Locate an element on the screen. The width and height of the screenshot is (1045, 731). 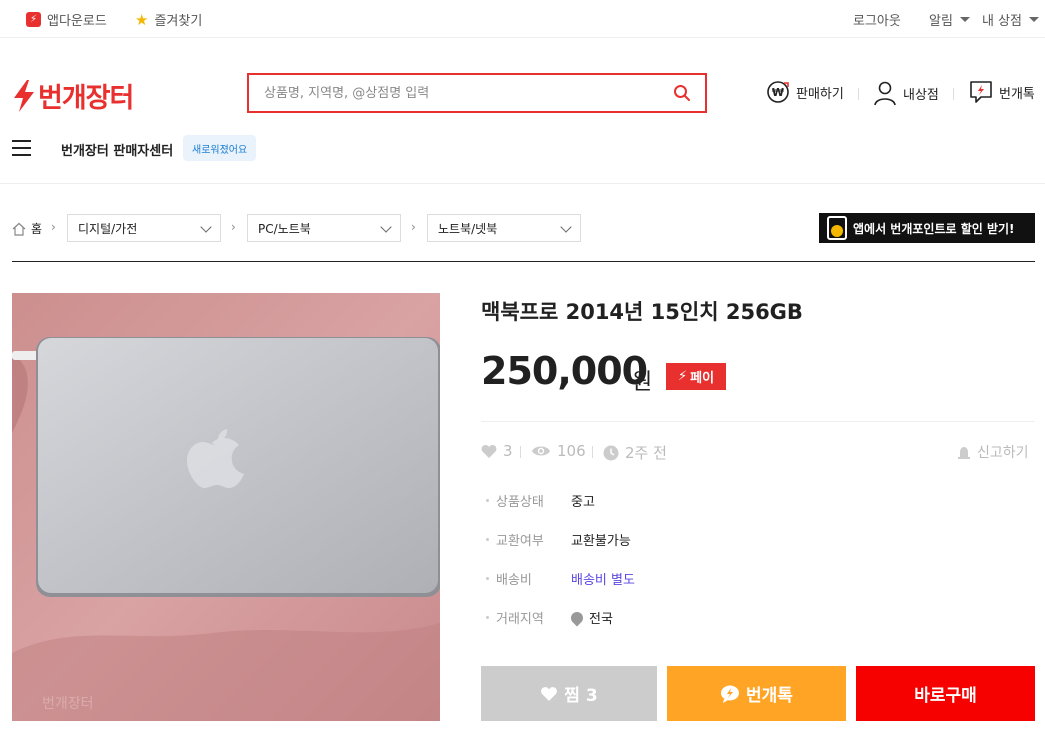
breadcrumb-divider is located at coordinates (523, 261).